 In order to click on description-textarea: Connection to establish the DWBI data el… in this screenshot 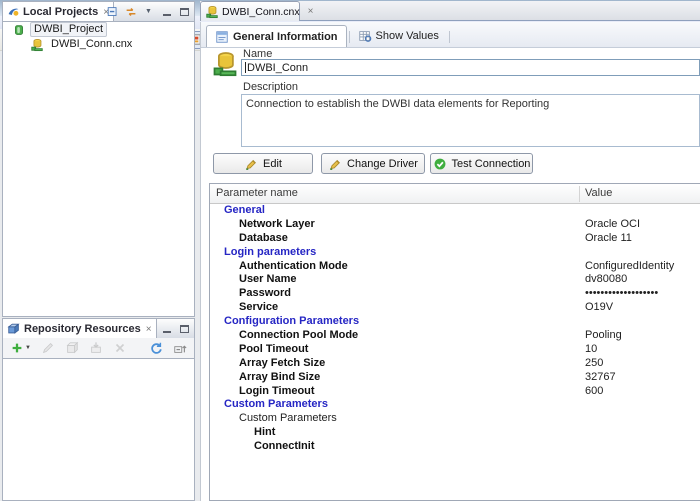, I will do `click(470, 120)`.